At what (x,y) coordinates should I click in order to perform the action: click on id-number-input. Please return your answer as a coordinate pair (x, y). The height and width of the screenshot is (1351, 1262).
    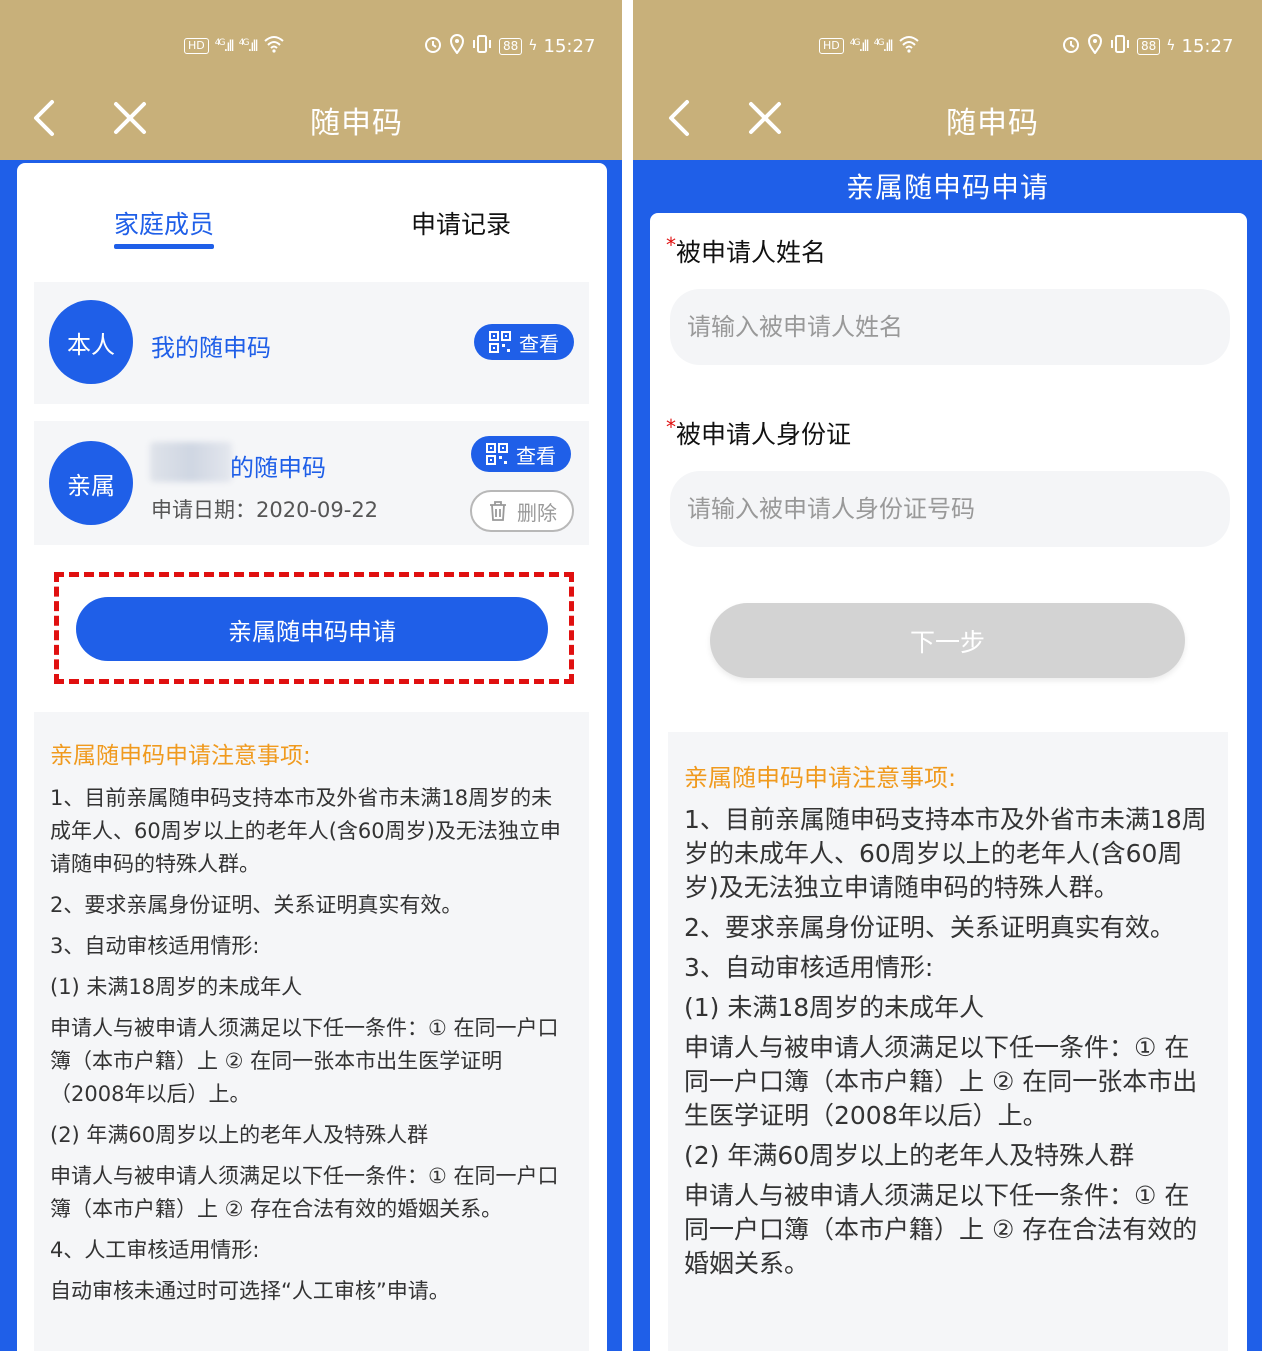
    Looking at the image, I should click on (950, 509).